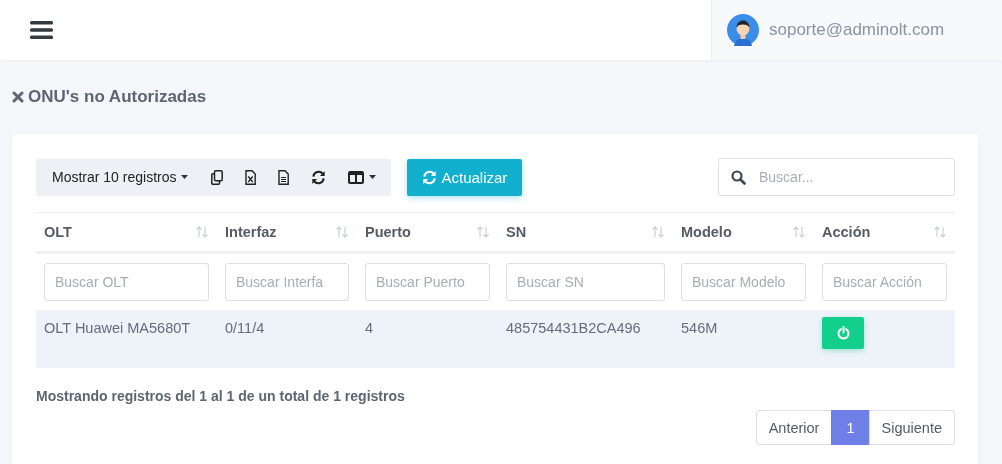 This screenshot has height=464, width=1002. Describe the element at coordinates (427, 282) in the screenshot. I see `column-filter-field: Buscar Puerto` at that location.